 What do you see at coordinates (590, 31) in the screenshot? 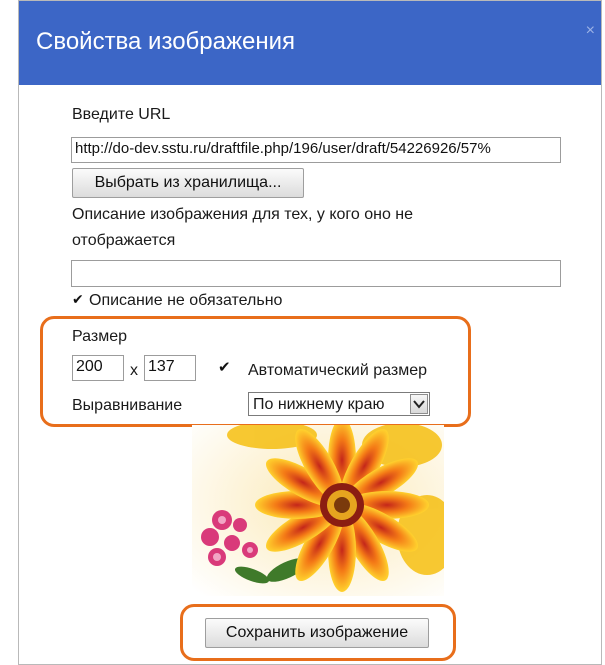
I see `close-icon: ×` at bounding box center [590, 31].